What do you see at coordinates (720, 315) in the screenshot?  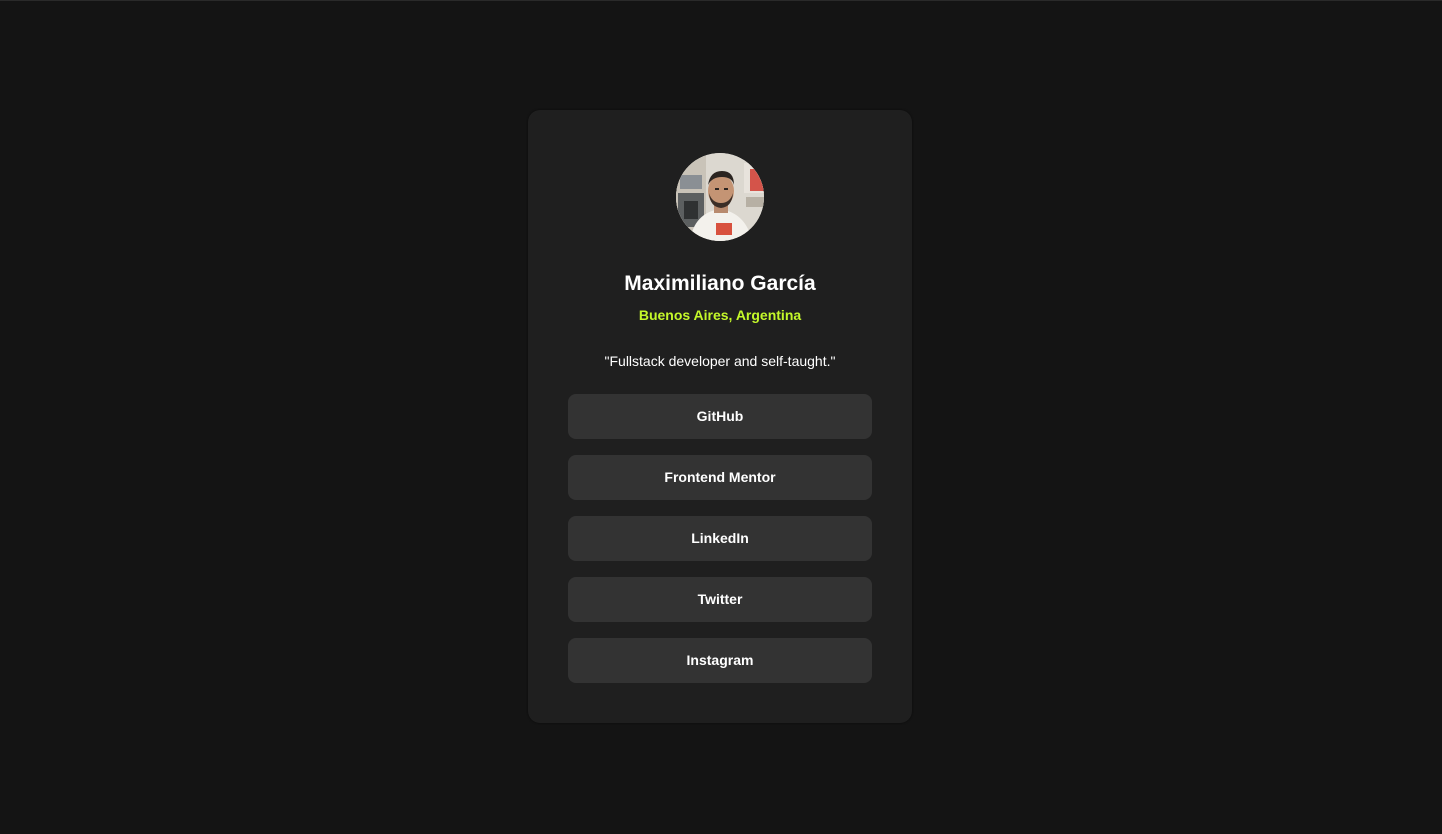 I see `profile-location: Buenos Aires, Argentina` at bounding box center [720, 315].